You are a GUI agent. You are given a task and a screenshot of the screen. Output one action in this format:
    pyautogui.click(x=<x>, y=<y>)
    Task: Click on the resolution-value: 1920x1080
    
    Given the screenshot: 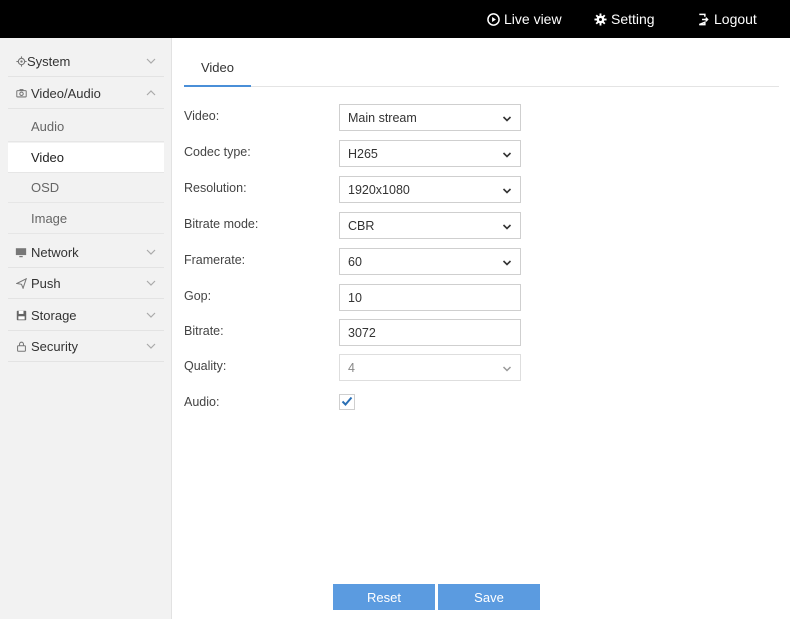 What is the action you would take?
    pyautogui.click(x=379, y=189)
    